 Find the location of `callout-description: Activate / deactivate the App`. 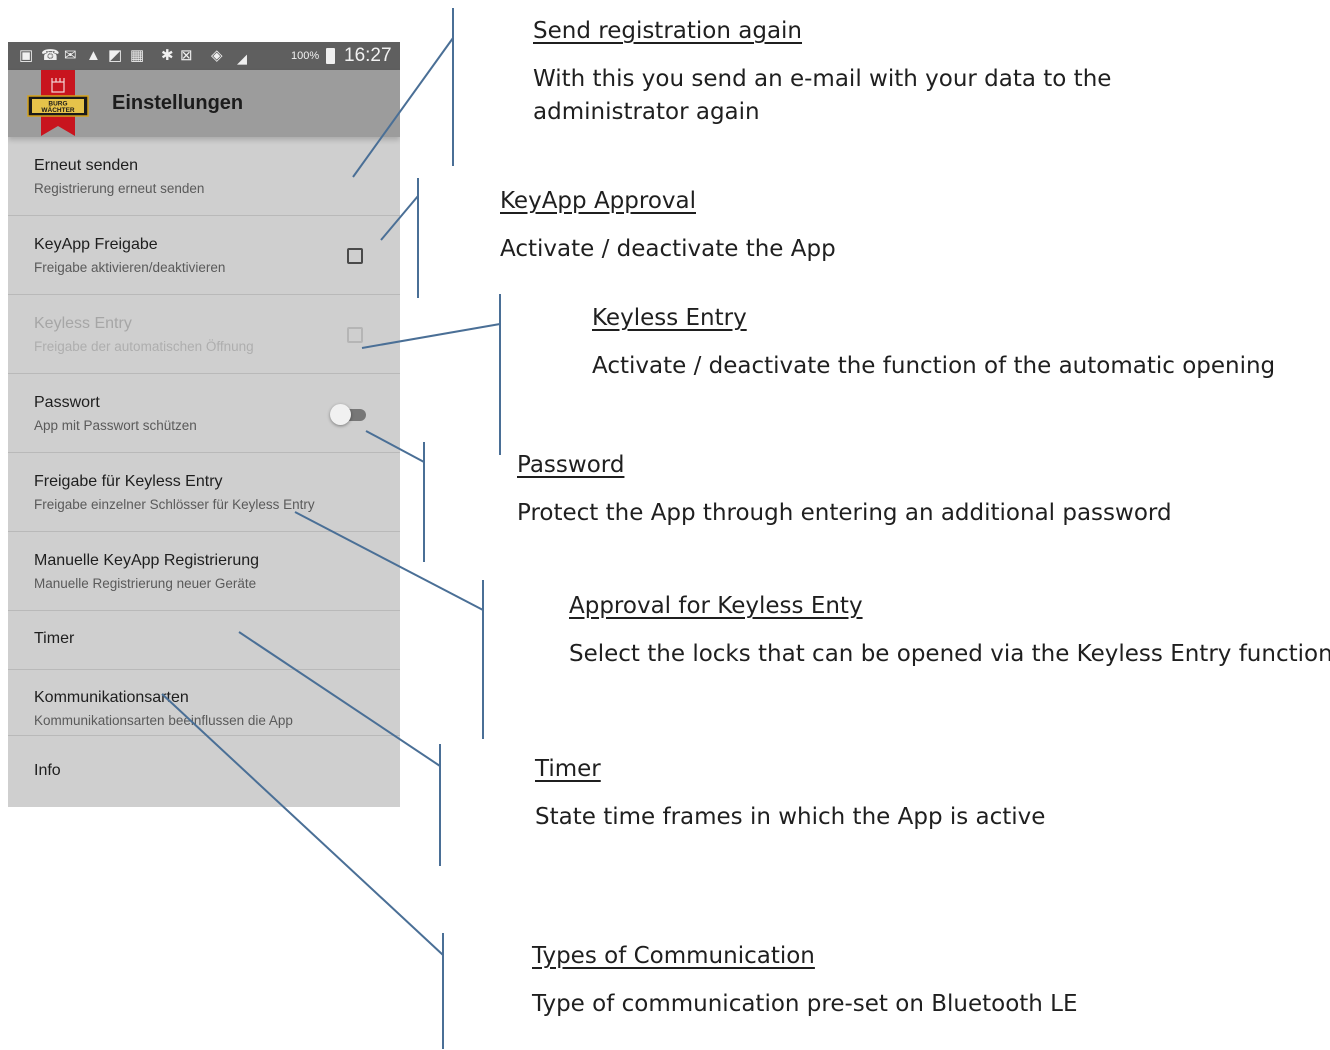

callout-description: Activate / deactivate the App is located at coordinates (668, 249).